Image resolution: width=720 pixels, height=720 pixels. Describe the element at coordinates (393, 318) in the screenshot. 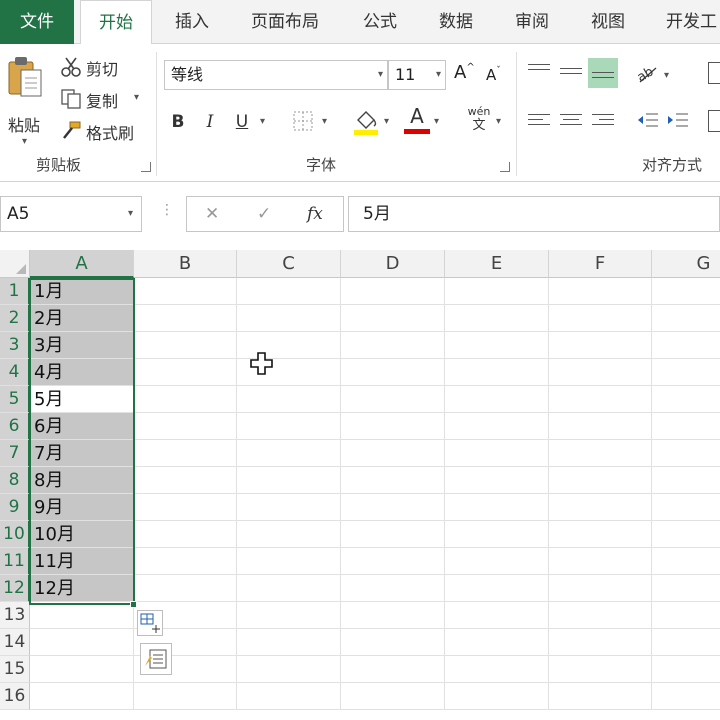

I see `cell-d2` at that location.